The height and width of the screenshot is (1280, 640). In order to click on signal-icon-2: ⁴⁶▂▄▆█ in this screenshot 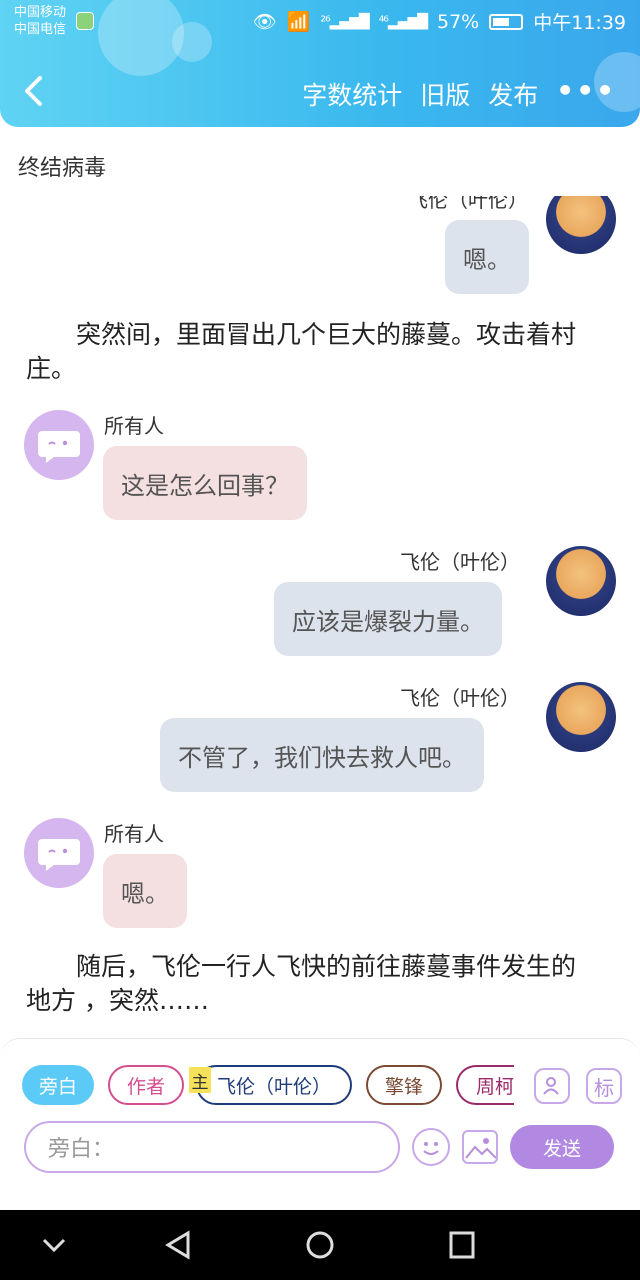, I will do `click(403, 21)`.